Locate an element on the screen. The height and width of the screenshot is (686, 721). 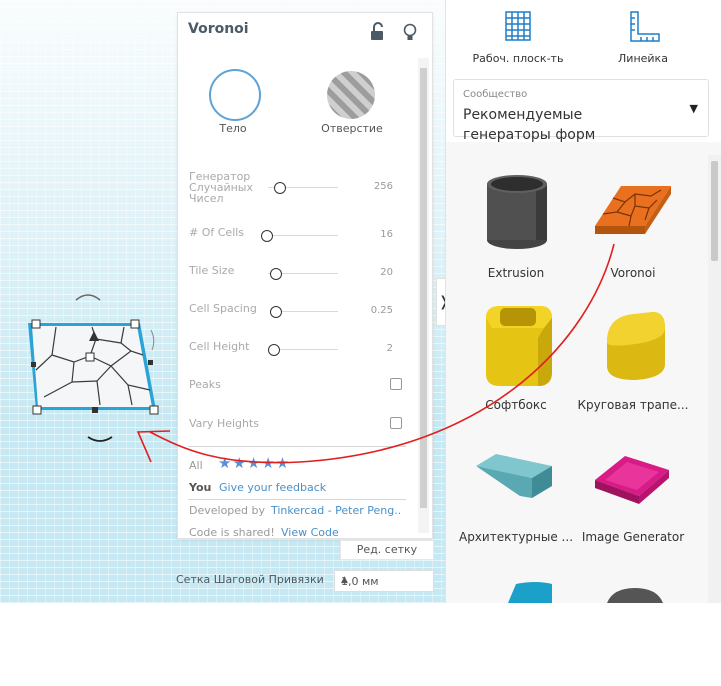
image-generator-shape-icon is located at coordinates (632, 480).